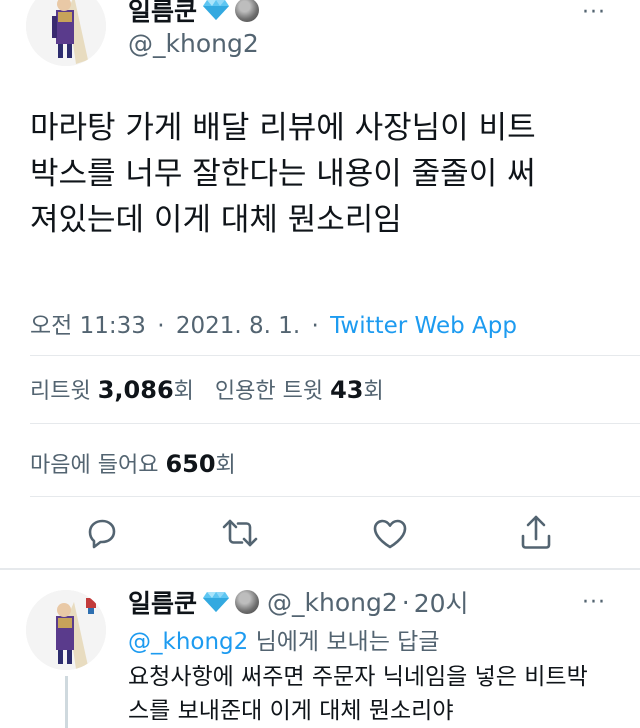 The height and width of the screenshot is (728, 640). What do you see at coordinates (291, 711) in the screenshot?
I see `reply-text-line: 스를 보내준대 이게 대체 뭔소리야` at bounding box center [291, 711].